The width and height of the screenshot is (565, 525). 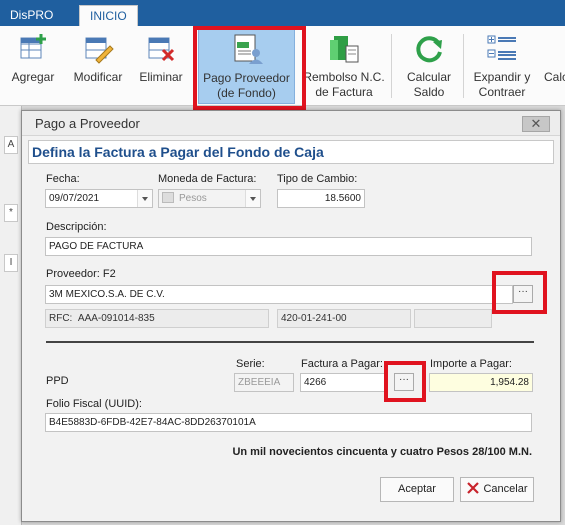 What do you see at coordinates (33, 65) in the screenshot?
I see `agregar-button: Agregar` at bounding box center [33, 65].